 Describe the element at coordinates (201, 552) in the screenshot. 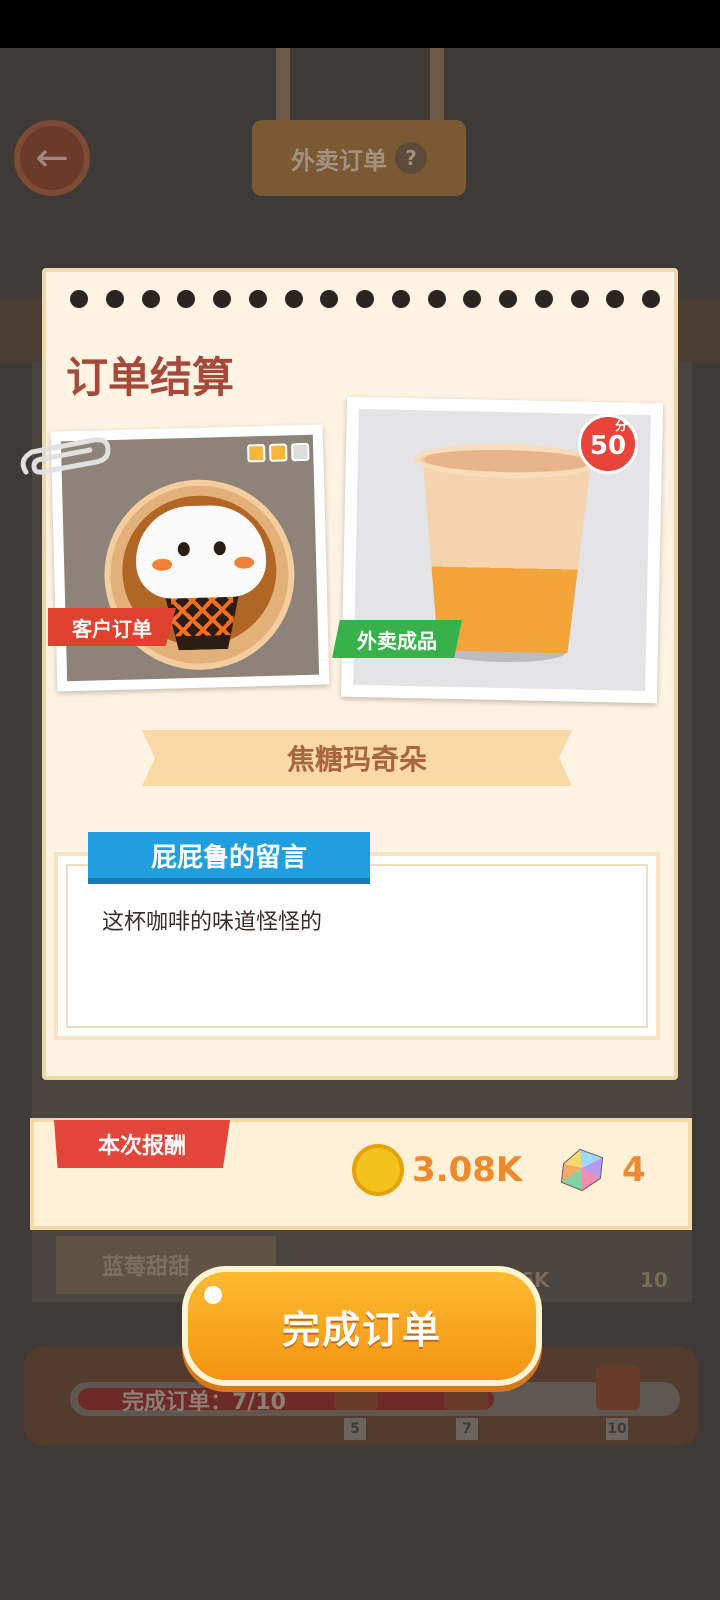

I see `cream-topping` at that location.